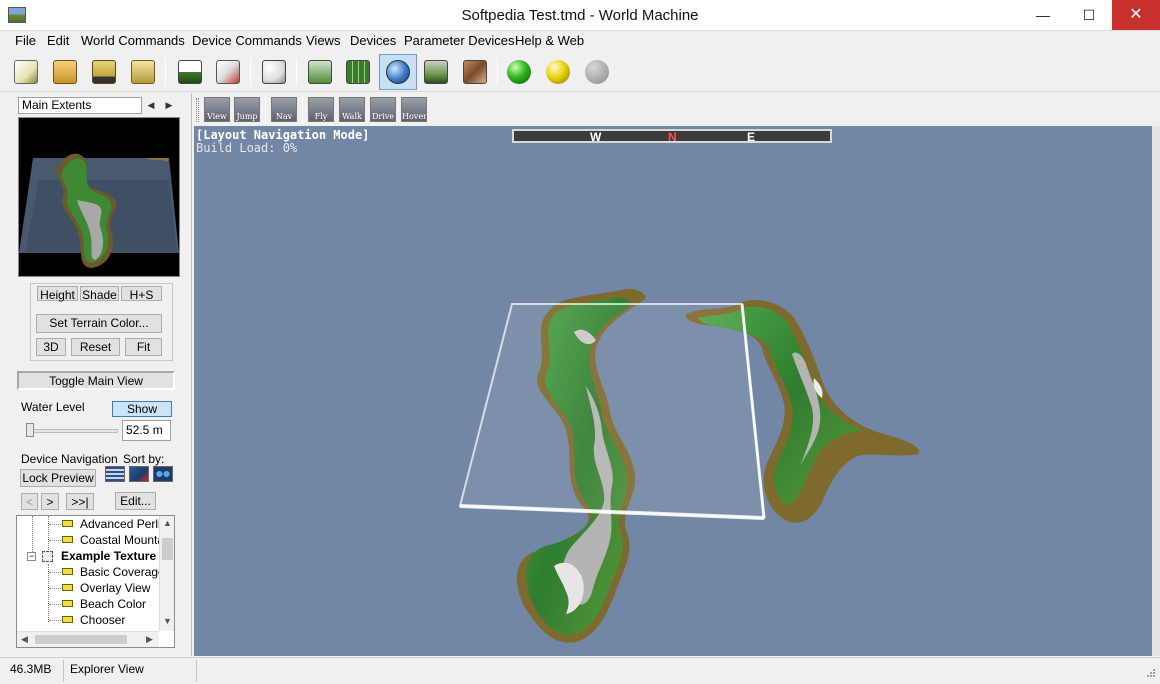 The width and height of the screenshot is (1160, 684). What do you see at coordinates (475, 72) in the screenshot?
I see `texture-icon` at bounding box center [475, 72].